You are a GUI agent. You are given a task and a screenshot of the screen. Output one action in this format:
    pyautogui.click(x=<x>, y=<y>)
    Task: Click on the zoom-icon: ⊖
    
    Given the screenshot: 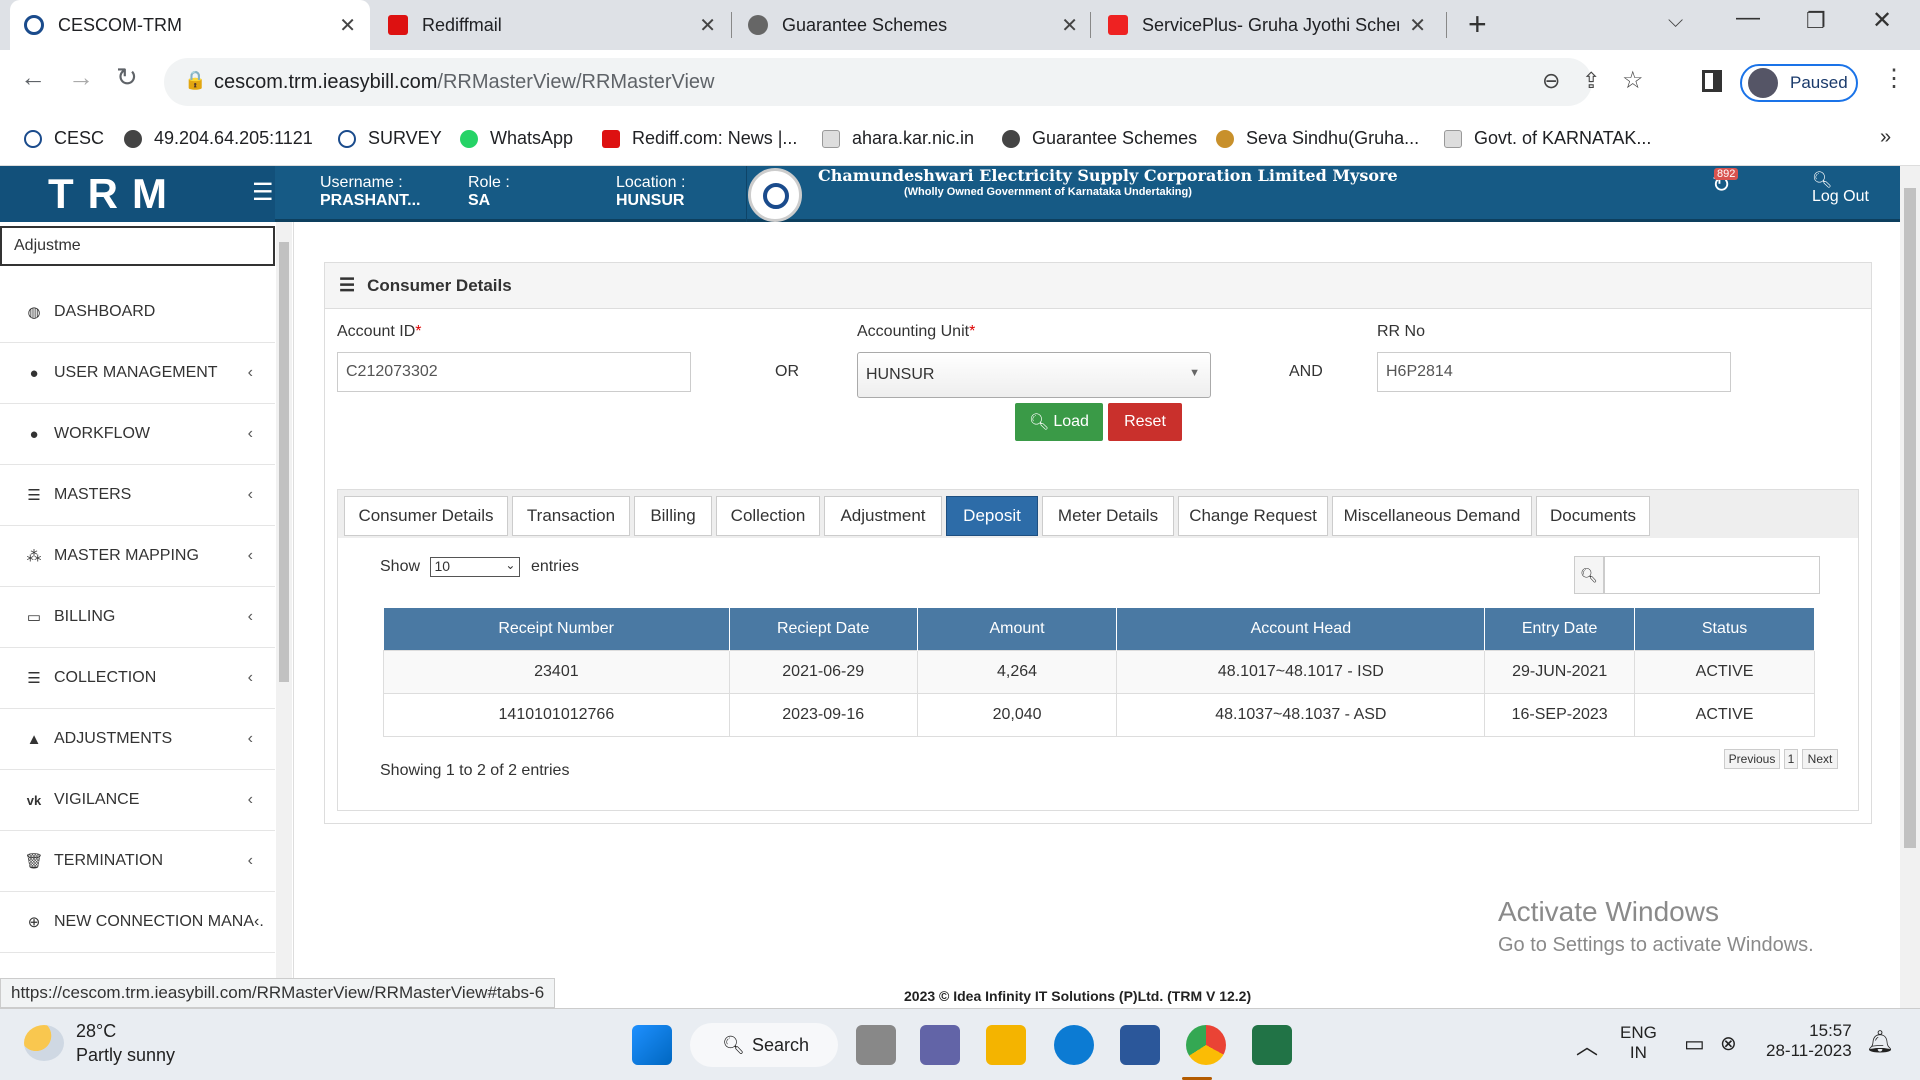 What is the action you would take?
    pyautogui.click(x=1551, y=81)
    